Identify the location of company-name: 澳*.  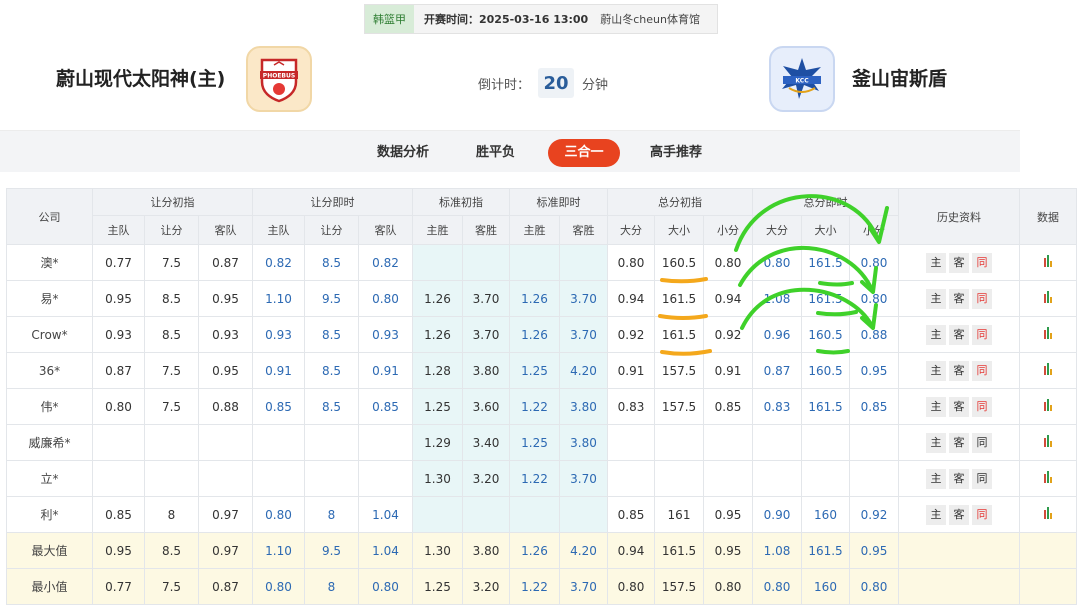
(49, 262).